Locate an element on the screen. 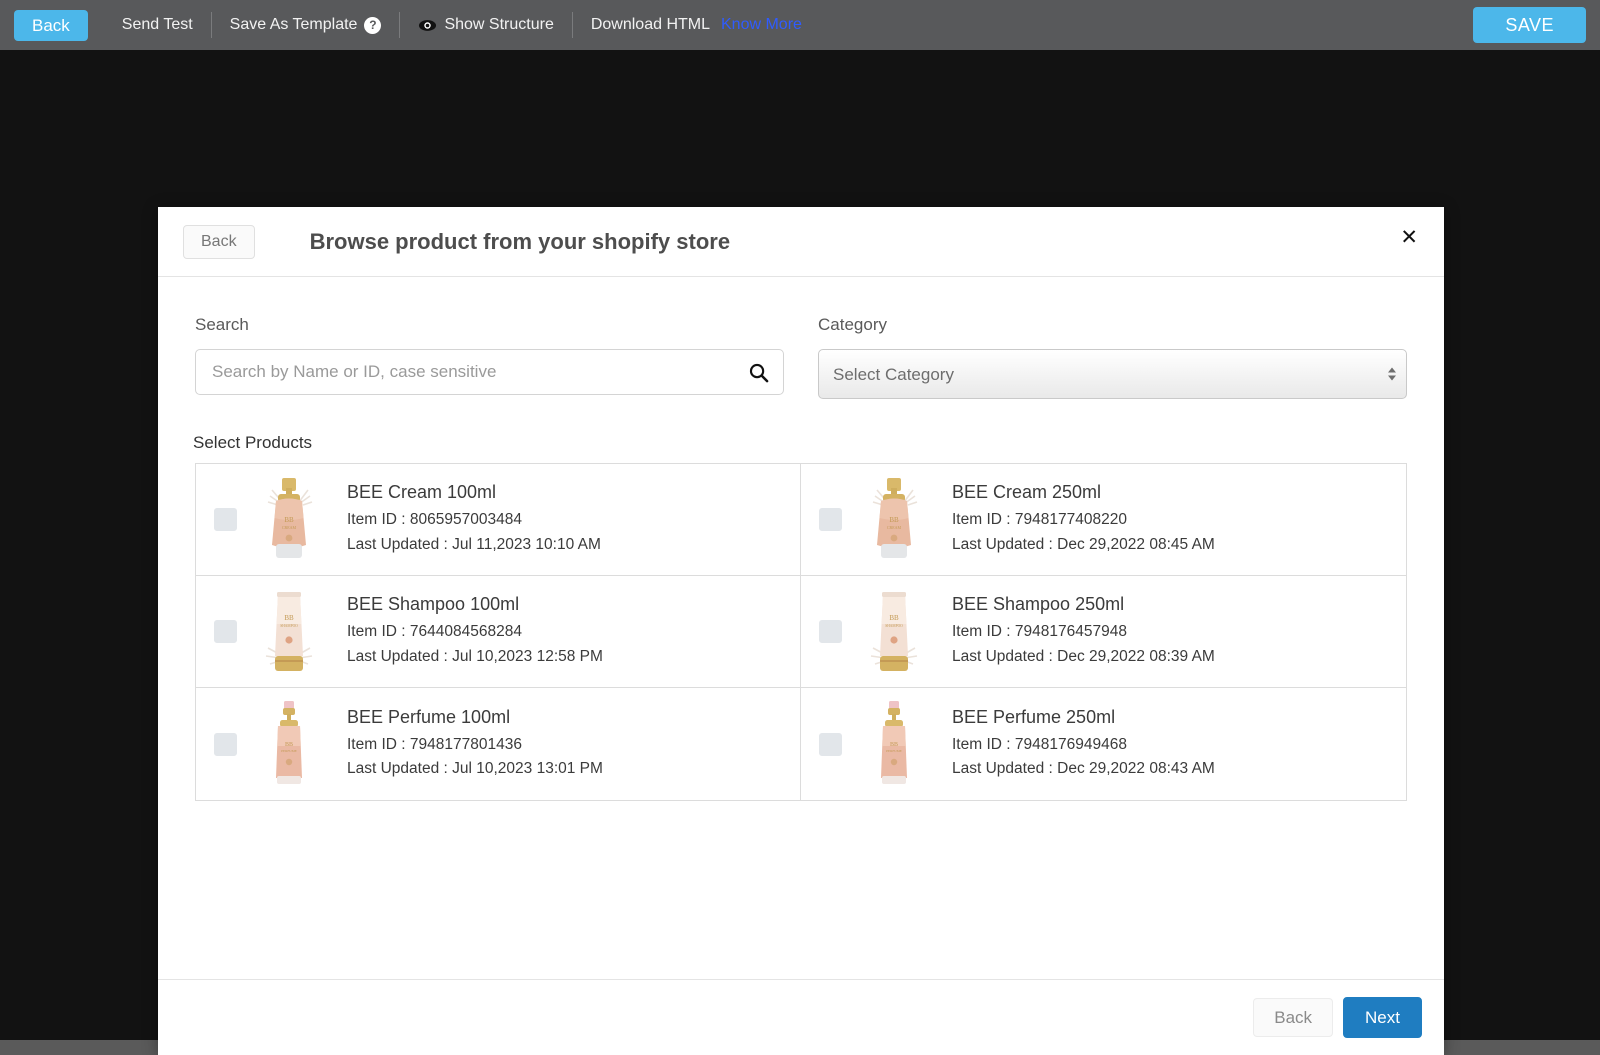 This screenshot has height=1055, width=1600. download-html-label: Download HTML is located at coordinates (650, 24).